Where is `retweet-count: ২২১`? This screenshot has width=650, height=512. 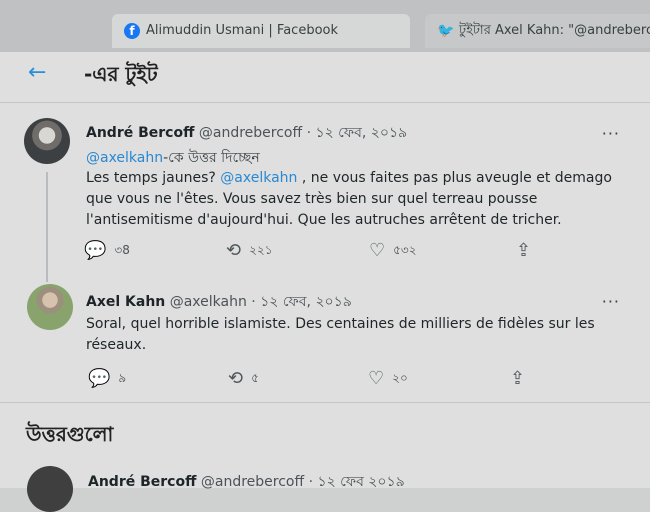 retweet-count: ২২১ is located at coordinates (261, 250).